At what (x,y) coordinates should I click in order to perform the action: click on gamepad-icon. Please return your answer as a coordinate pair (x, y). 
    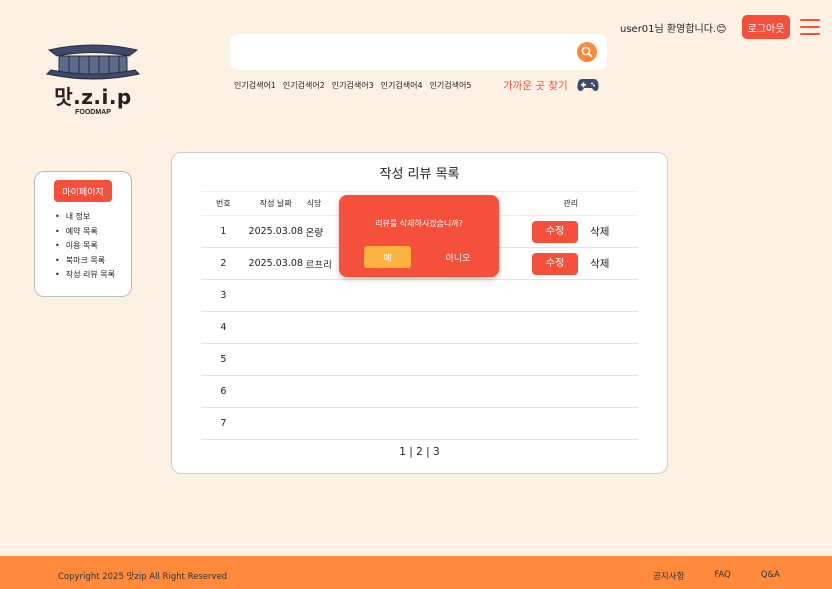
    Looking at the image, I should click on (588, 85).